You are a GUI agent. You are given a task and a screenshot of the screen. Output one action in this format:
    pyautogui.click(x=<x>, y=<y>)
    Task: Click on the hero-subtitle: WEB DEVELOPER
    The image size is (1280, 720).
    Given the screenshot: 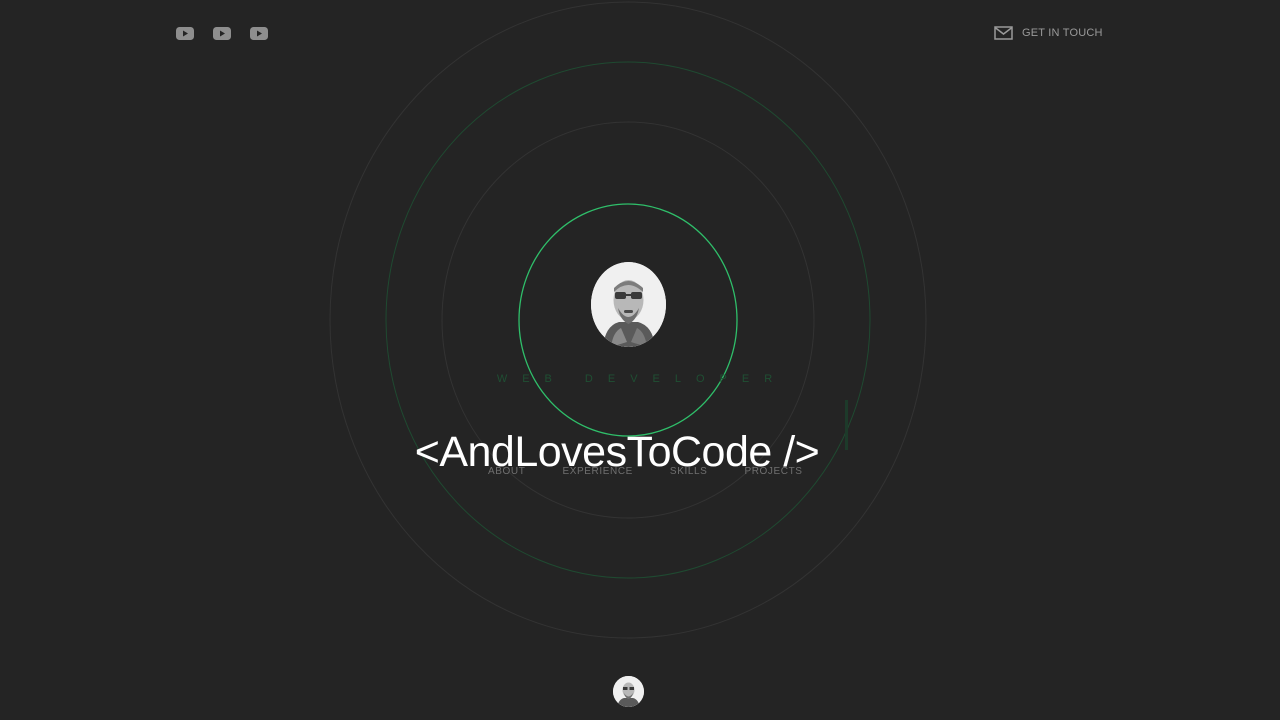 What is the action you would take?
    pyautogui.click(x=642, y=379)
    